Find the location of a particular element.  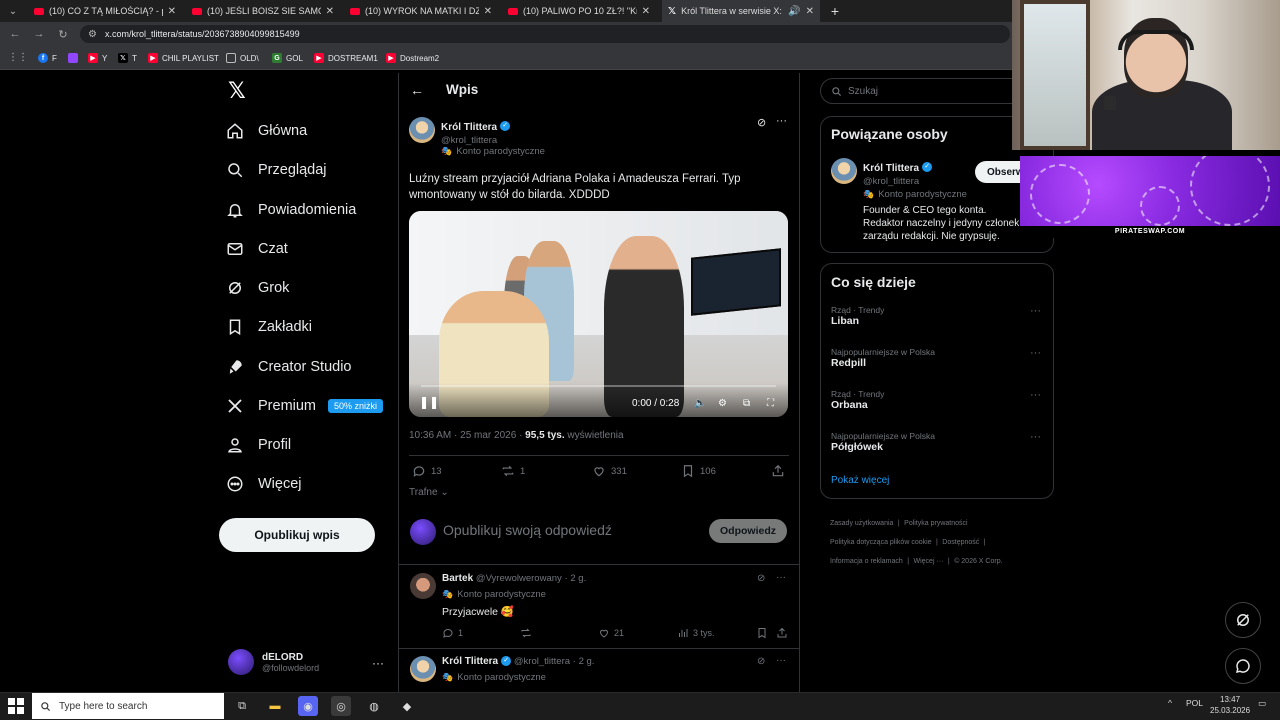

reply-action: 1 is located at coordinates (452, 633).